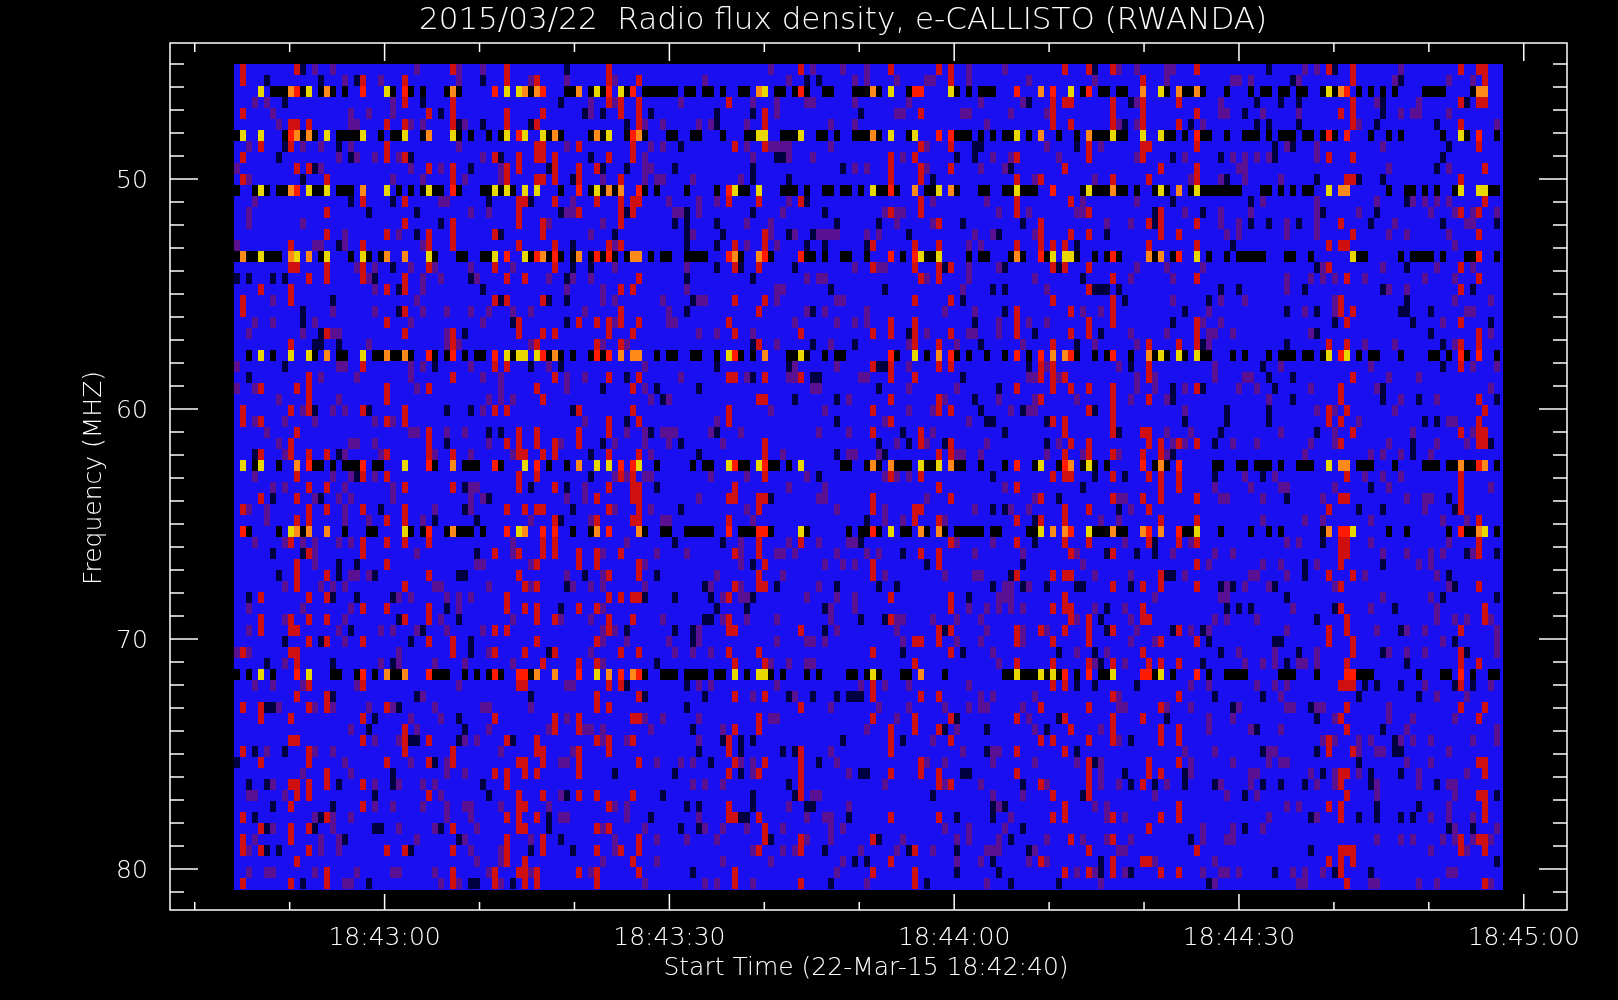 The image size is (1618, 1000). I want to click on x-tick-label: 18:45:00, so click(1523, 936).